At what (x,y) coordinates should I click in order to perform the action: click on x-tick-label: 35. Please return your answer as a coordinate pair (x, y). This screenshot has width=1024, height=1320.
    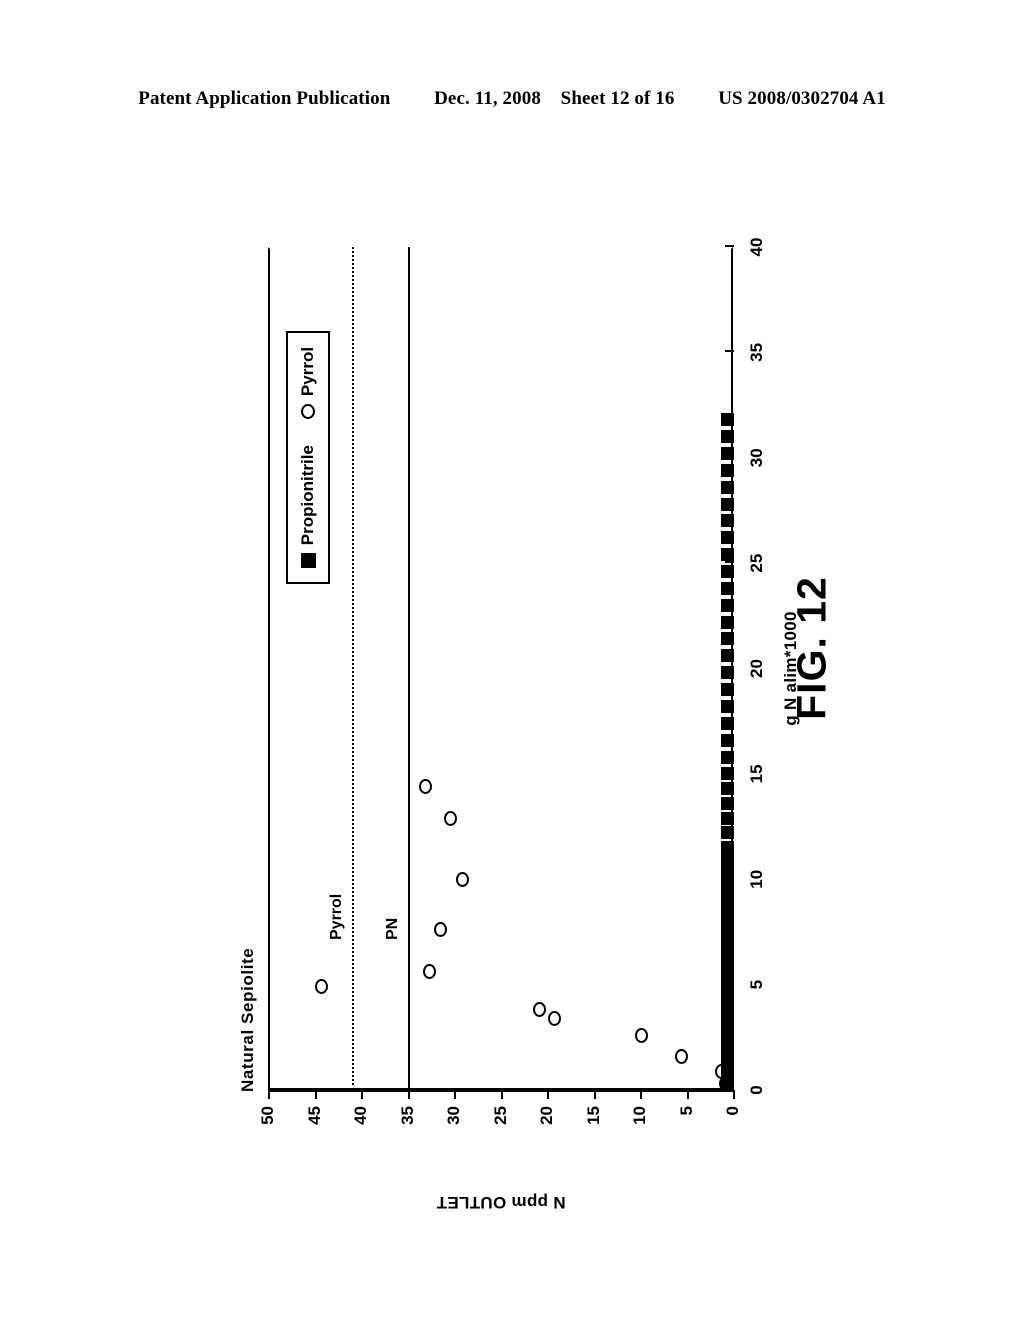
    Looking at the image, I should click on (756, 352).